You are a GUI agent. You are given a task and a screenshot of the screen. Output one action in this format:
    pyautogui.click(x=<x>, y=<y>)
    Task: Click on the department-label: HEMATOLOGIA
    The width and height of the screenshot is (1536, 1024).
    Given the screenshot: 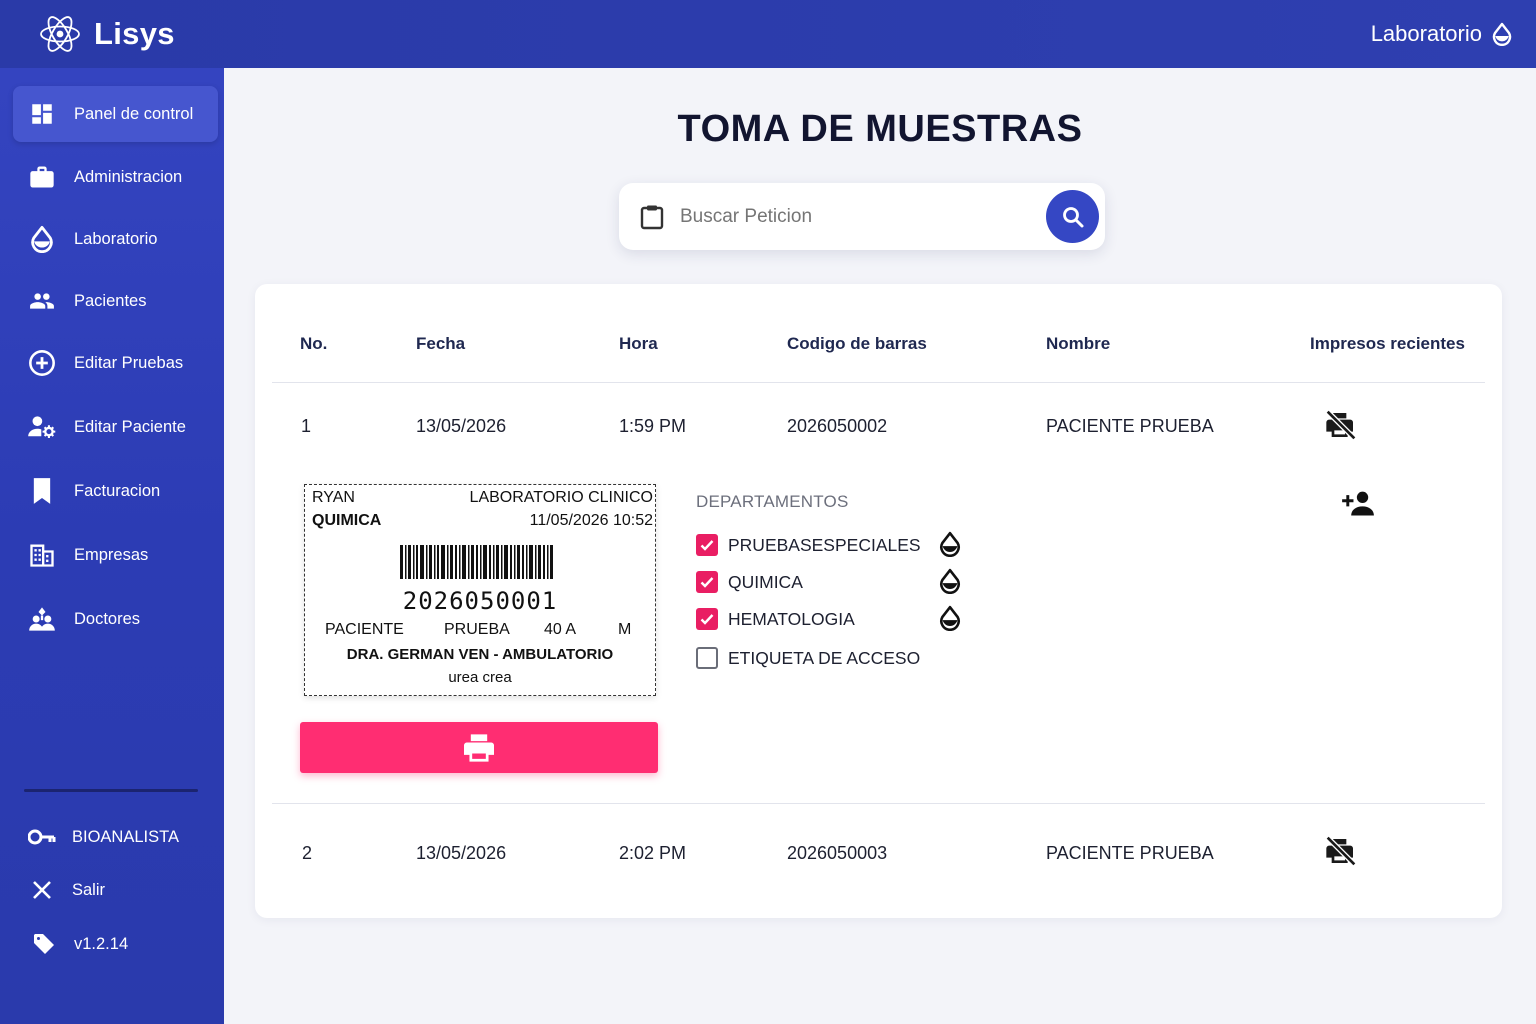 What is the action you would take?
    pyautogui.click(x=791, y=618)
    